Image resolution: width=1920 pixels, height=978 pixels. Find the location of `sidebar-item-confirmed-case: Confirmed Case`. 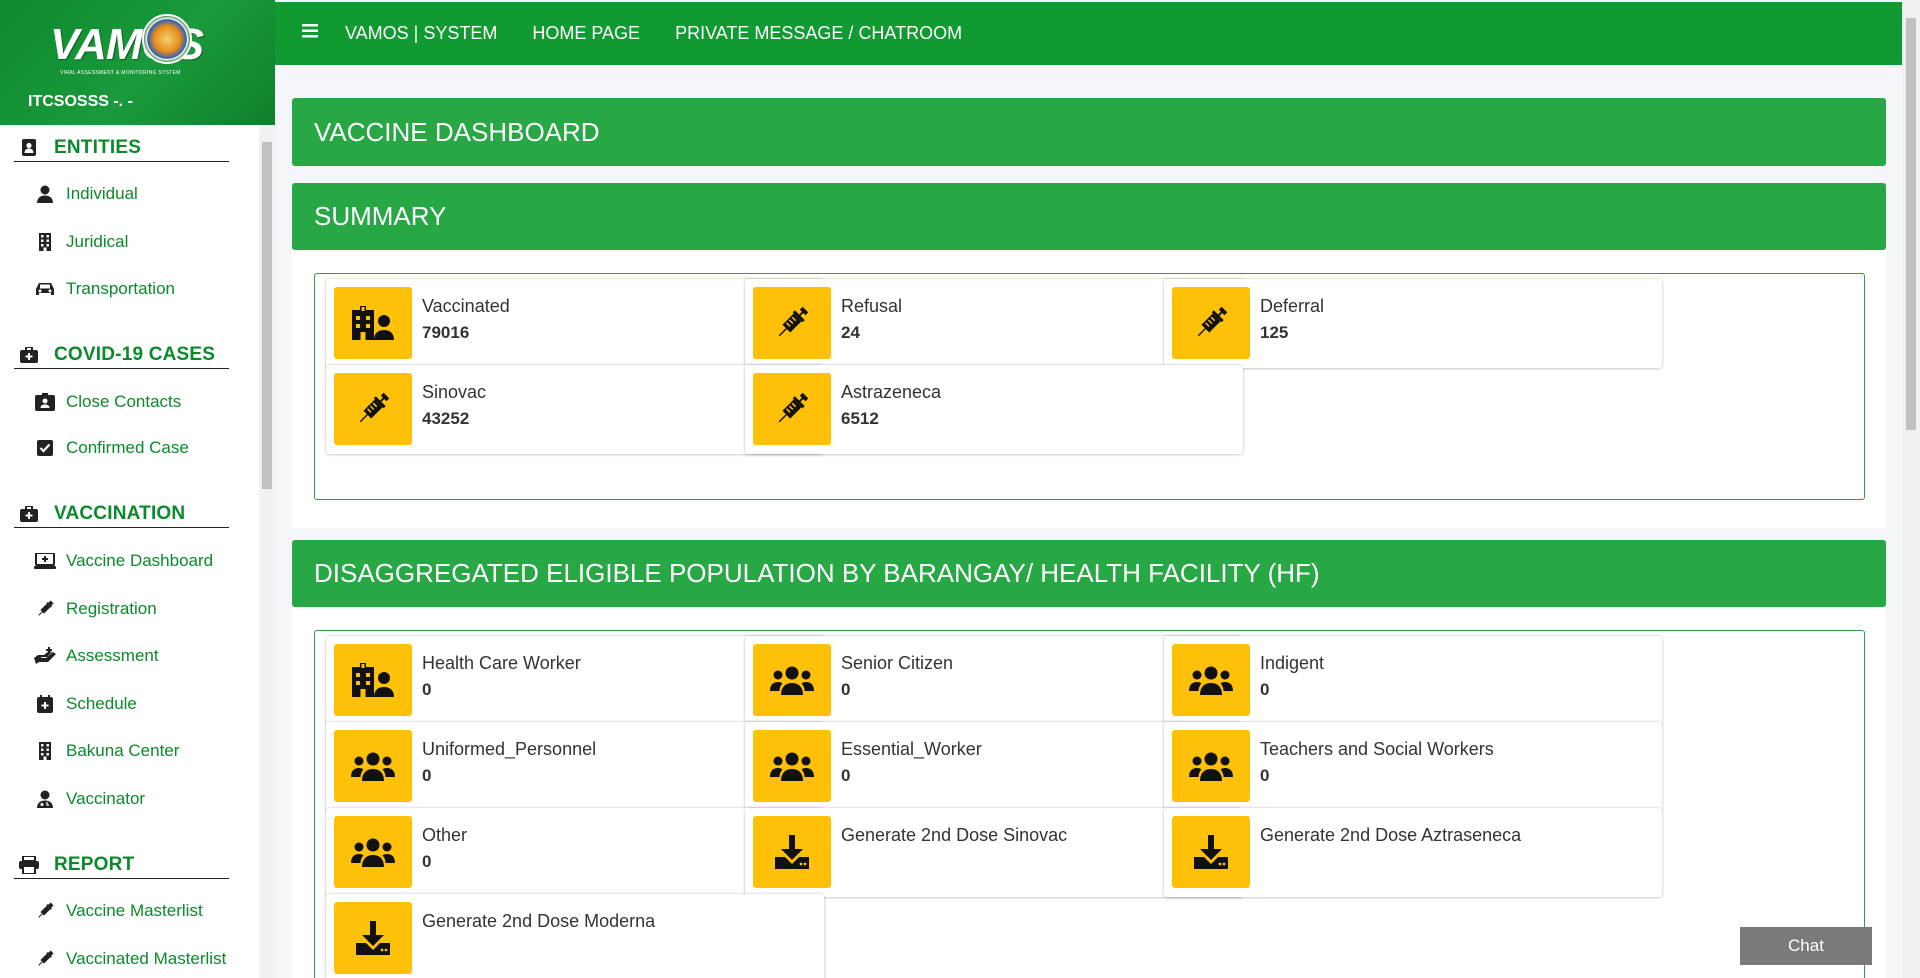

sidebar-item-confirmed-case: Confirmed Case is located at coordinates (111, 448).